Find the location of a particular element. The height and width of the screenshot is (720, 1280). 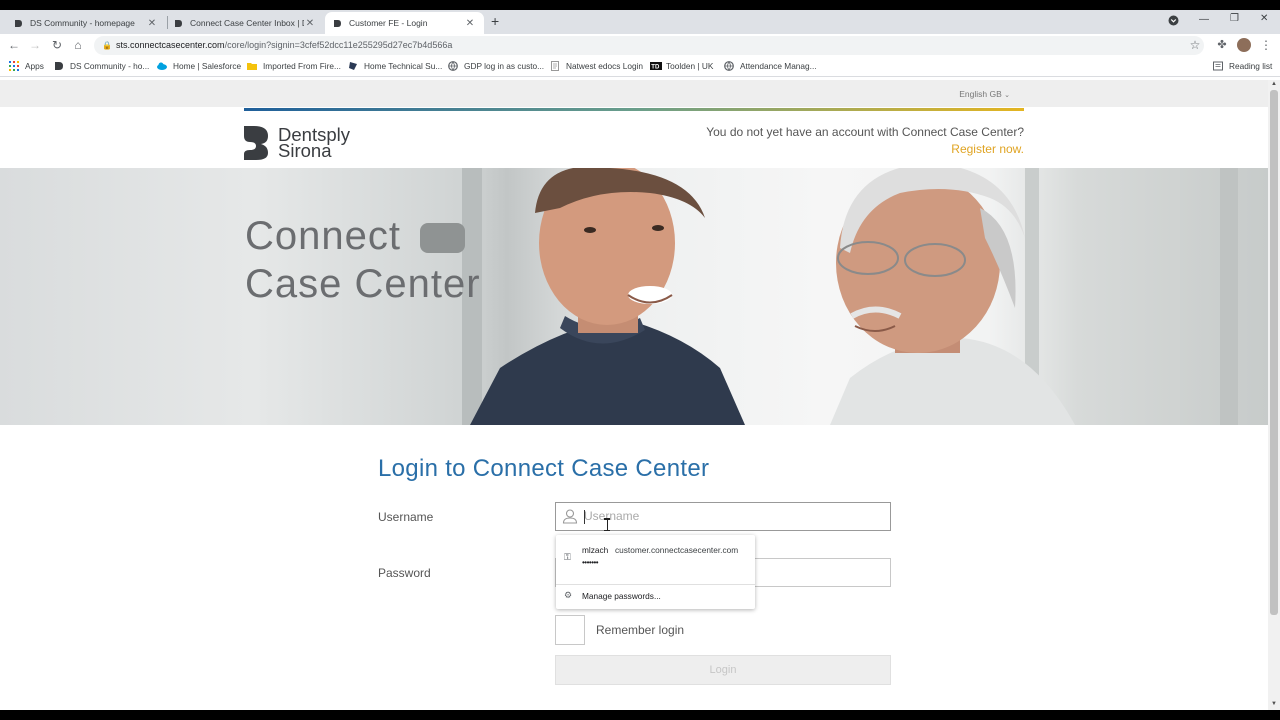

language-bar: English GB ⌄ is located at coordinates (634, 93).